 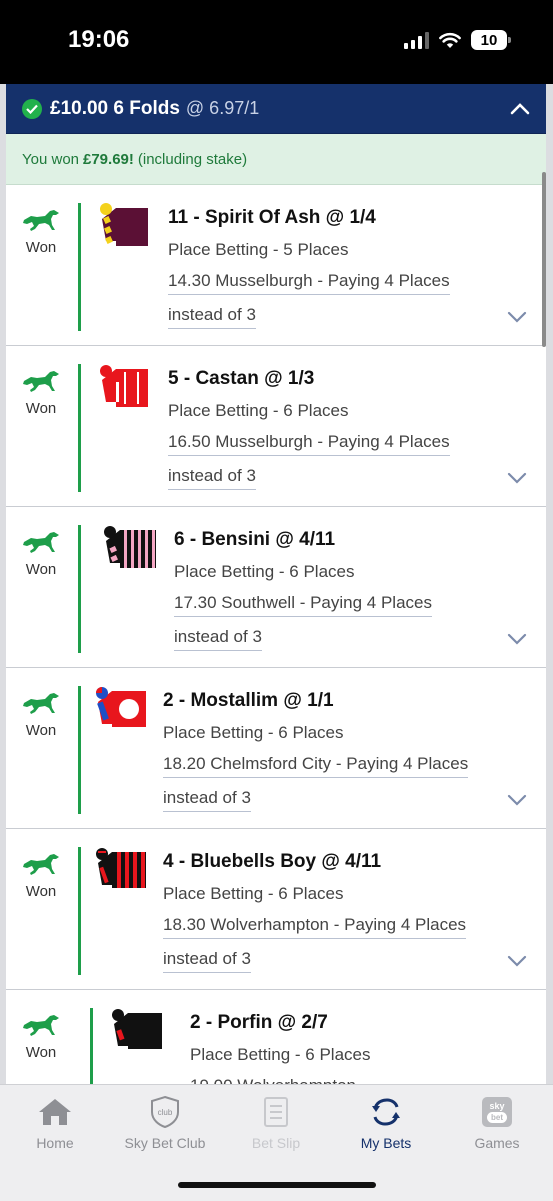 What do you see at coordinates (450, 40) in the screenshot?
I see `wifi-icon` at bounding box center [450, 40].